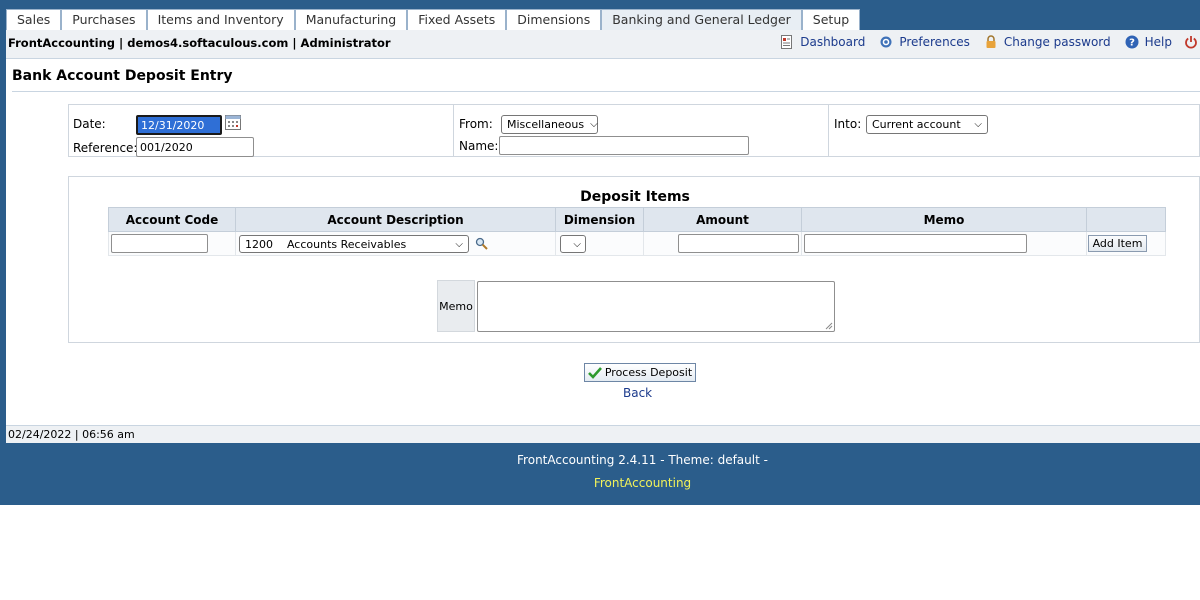  What do you see at coordinates (637, 393) in the screenshot?
I see `back-link: Back` at bounding box center [637, 393].